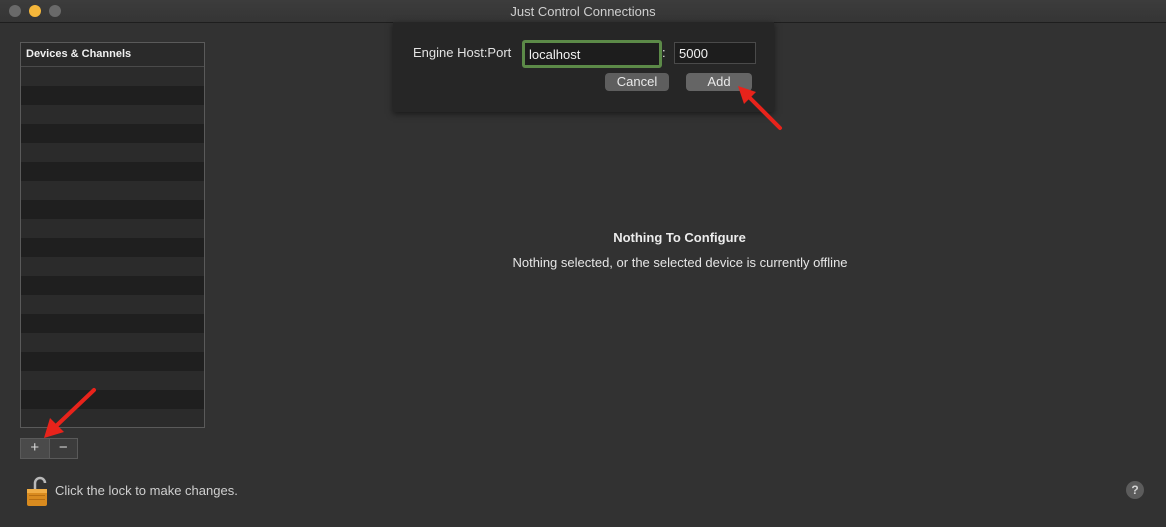  Describe the element at coordinates (760, 108) in the screenshot. I see `annotation-arrow-add` at that location.